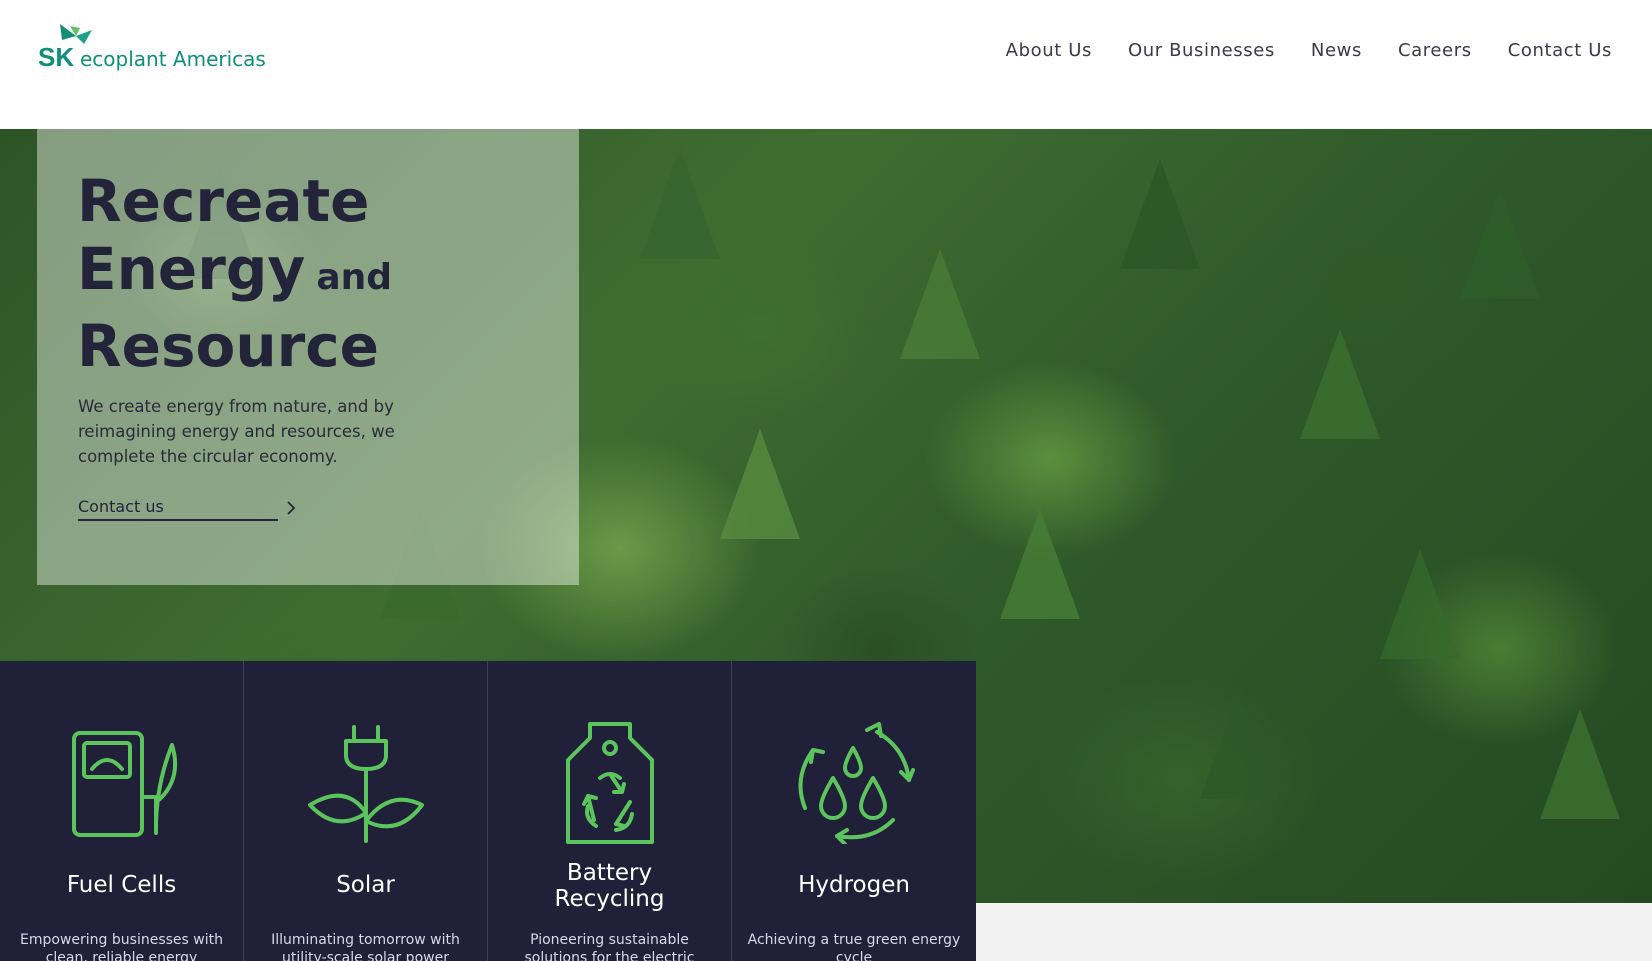 The image size is (1652, 961). Describe the element at coordinates (291, 508) in the screenshot. I see `chevron-right-icon` at that location.